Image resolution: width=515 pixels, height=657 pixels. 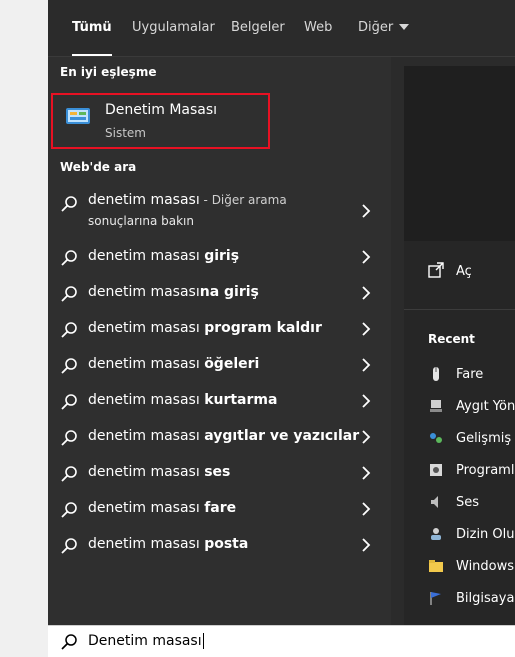 What do you see at coordinates (459, 153) in the screenshot?
I see `preview-area` at bounding box center [459, 153].